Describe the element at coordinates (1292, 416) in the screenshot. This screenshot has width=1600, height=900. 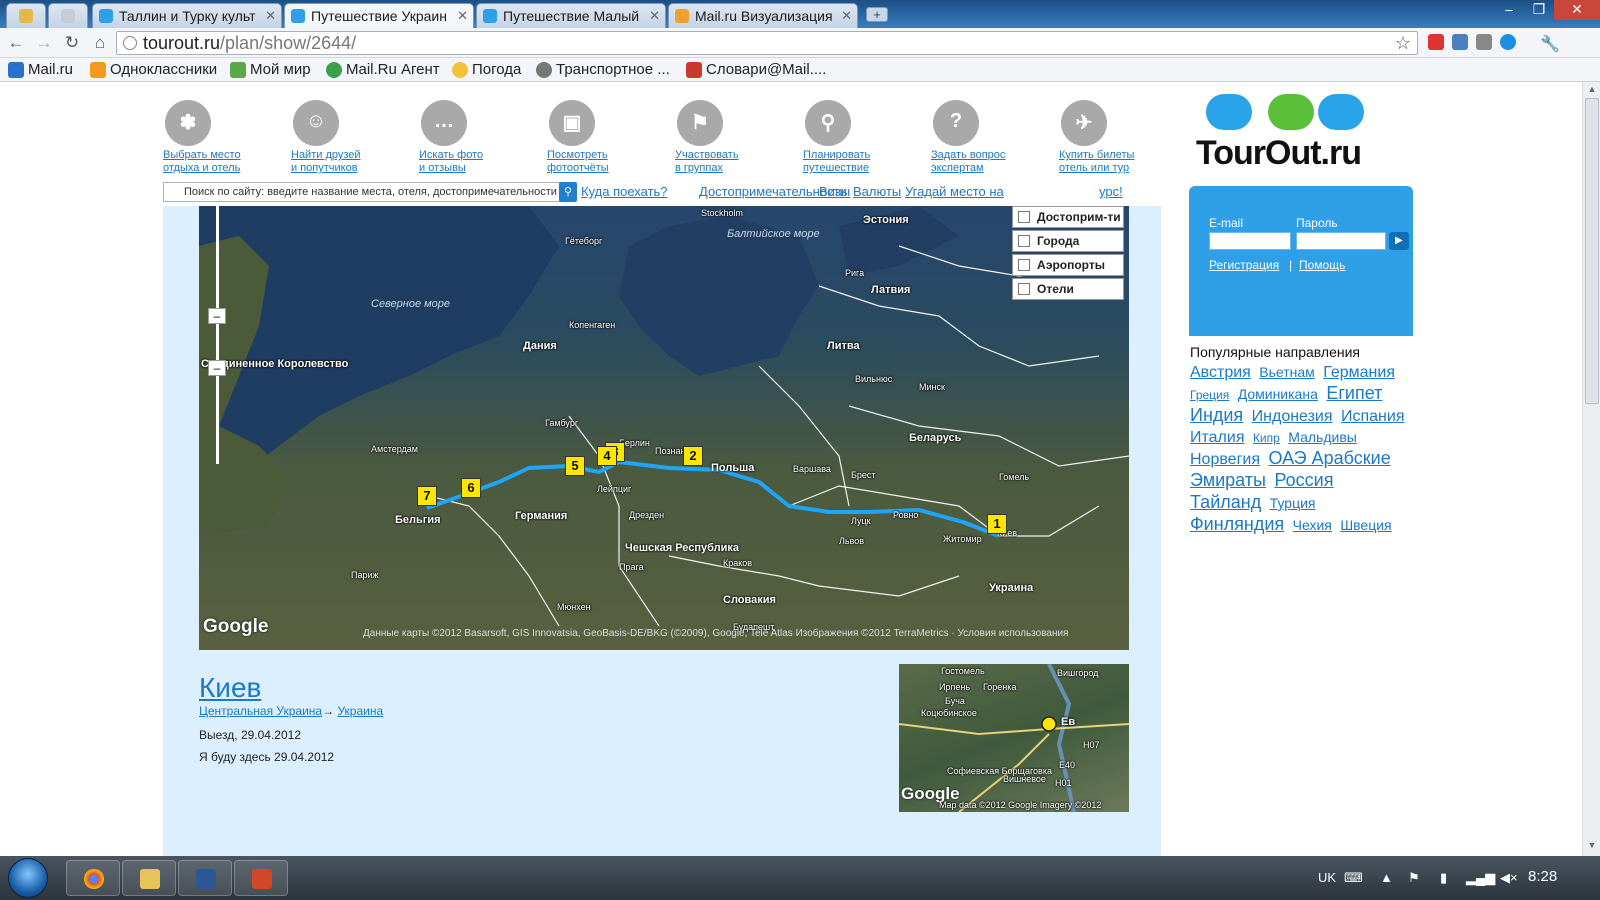
I see `tag-indonesia: Индонезия` at that location.